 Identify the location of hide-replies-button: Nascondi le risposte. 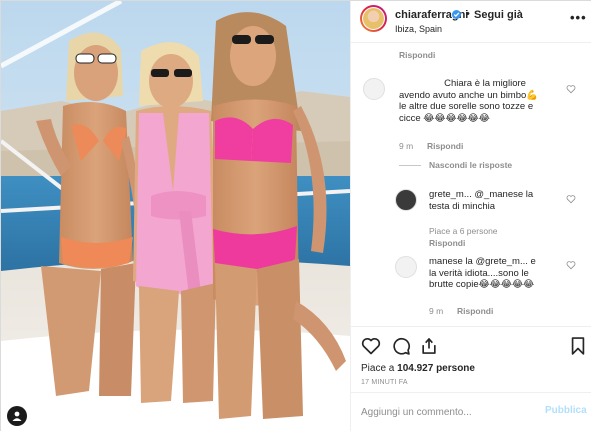
(470, 165).